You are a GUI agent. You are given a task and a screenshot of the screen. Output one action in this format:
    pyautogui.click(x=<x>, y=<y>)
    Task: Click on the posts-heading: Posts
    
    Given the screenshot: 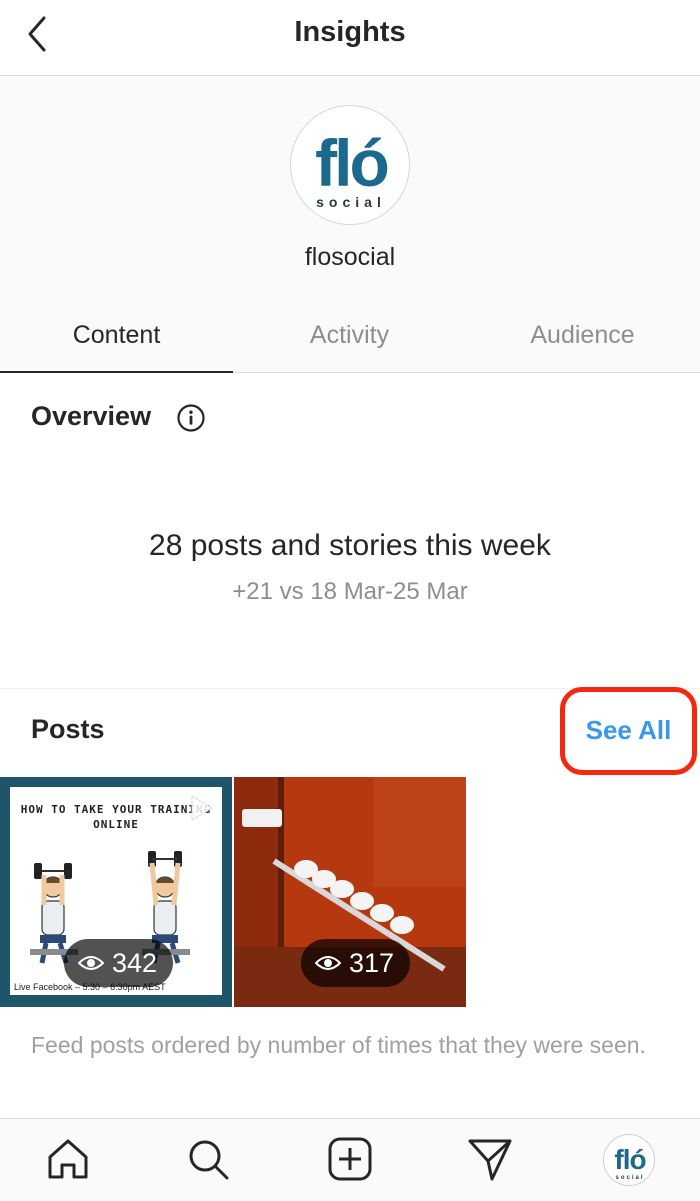 What is the action you would take?
    pyautogui.click(x=68, y=729)
    